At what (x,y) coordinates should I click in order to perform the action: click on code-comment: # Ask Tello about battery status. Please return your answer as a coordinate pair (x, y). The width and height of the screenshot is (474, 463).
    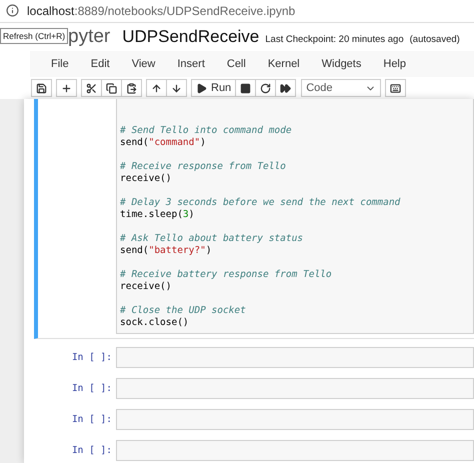
    Looking at the image, I should click on (212, 239).